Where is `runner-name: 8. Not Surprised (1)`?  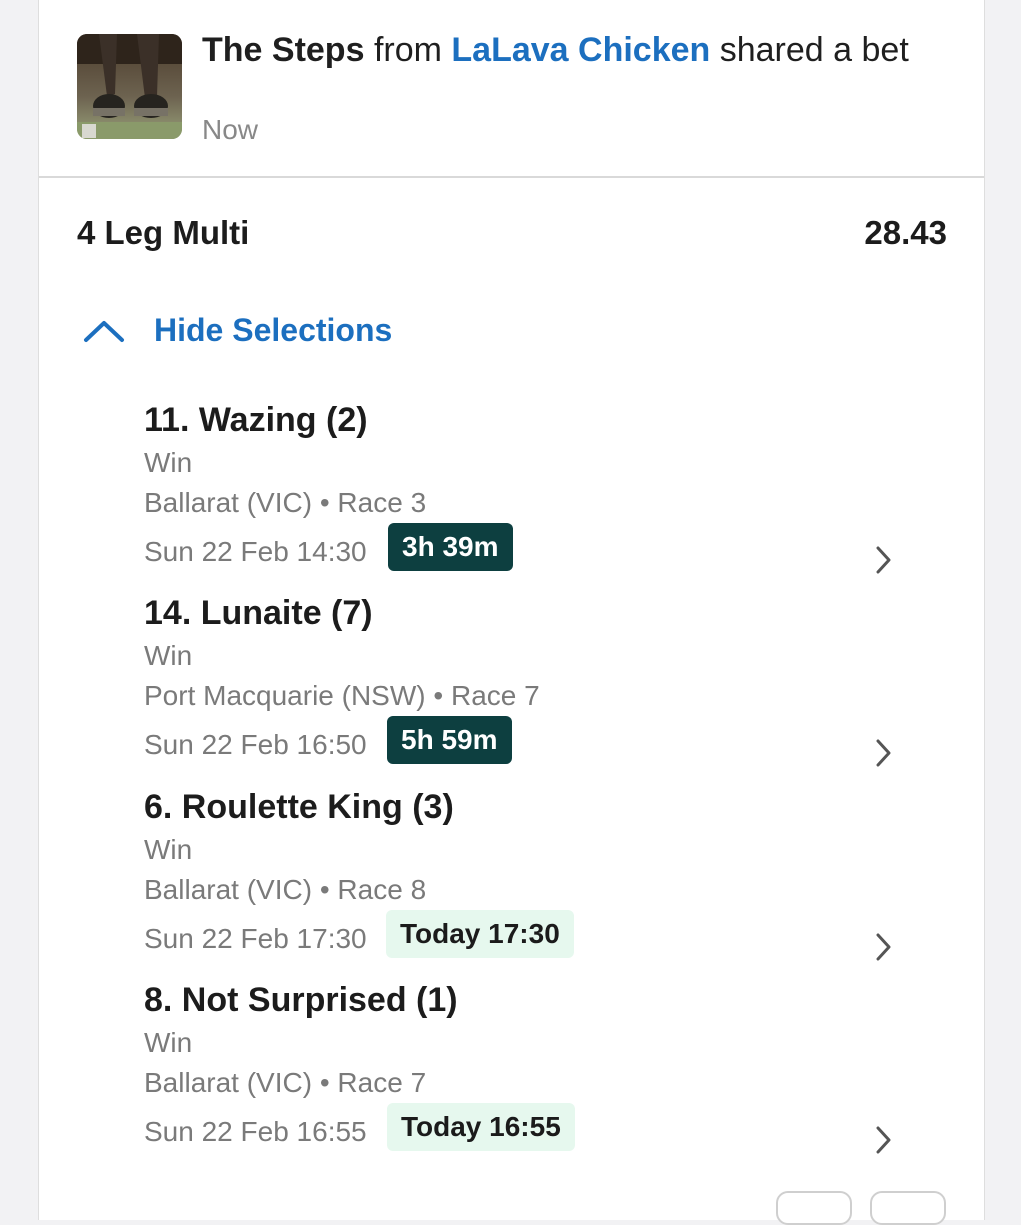
runner-name: 8. Not Surprised (1) is located at coordinates (301, 1000).